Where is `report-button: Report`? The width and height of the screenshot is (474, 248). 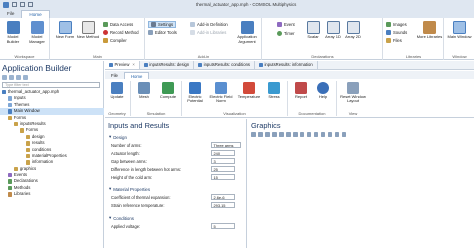
report-button: Report is located at coordinates (301, 90).